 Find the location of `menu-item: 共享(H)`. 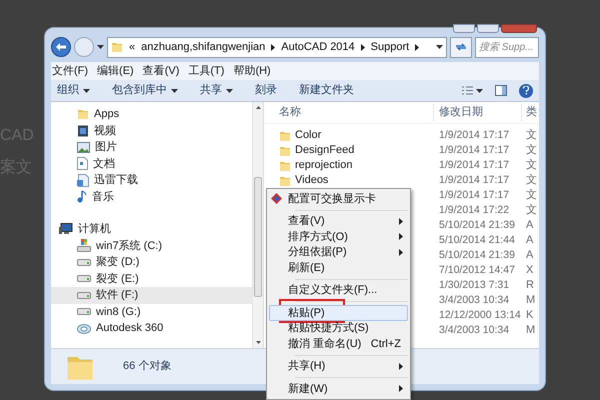

menu-item: 共享(H) is located at coordinates (338, 366).